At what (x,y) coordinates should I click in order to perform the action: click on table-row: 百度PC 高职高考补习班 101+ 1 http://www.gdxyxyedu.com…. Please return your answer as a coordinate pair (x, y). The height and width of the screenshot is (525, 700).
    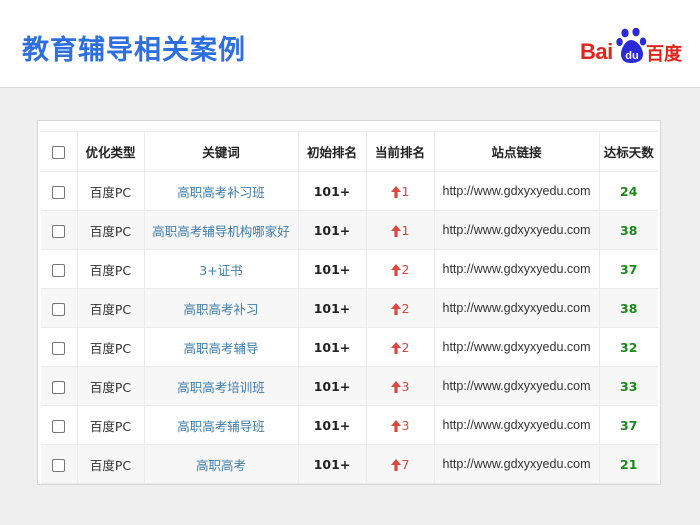
    Looking at the image, I should click on (349, 191).